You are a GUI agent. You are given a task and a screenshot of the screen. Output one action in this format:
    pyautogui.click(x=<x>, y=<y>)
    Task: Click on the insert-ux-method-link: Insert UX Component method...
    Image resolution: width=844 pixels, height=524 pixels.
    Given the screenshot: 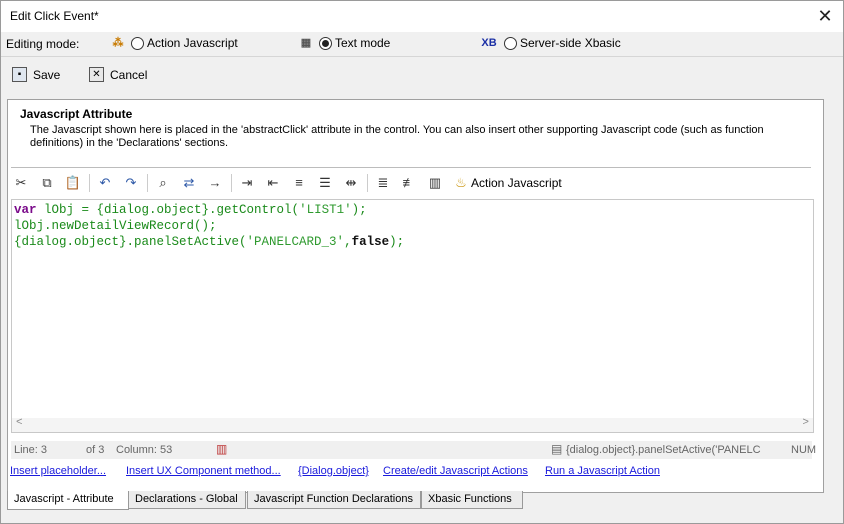 What is the action you would take?
    pyautogui.click(x=203, y=471)
    